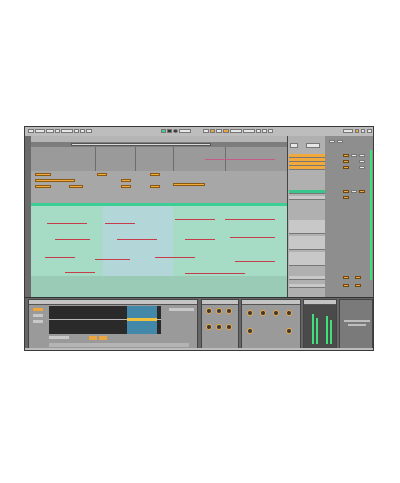 Image resolution: width=400 pixels, height=483 pixels. I want to click on decay-knob, so click(219, 327).